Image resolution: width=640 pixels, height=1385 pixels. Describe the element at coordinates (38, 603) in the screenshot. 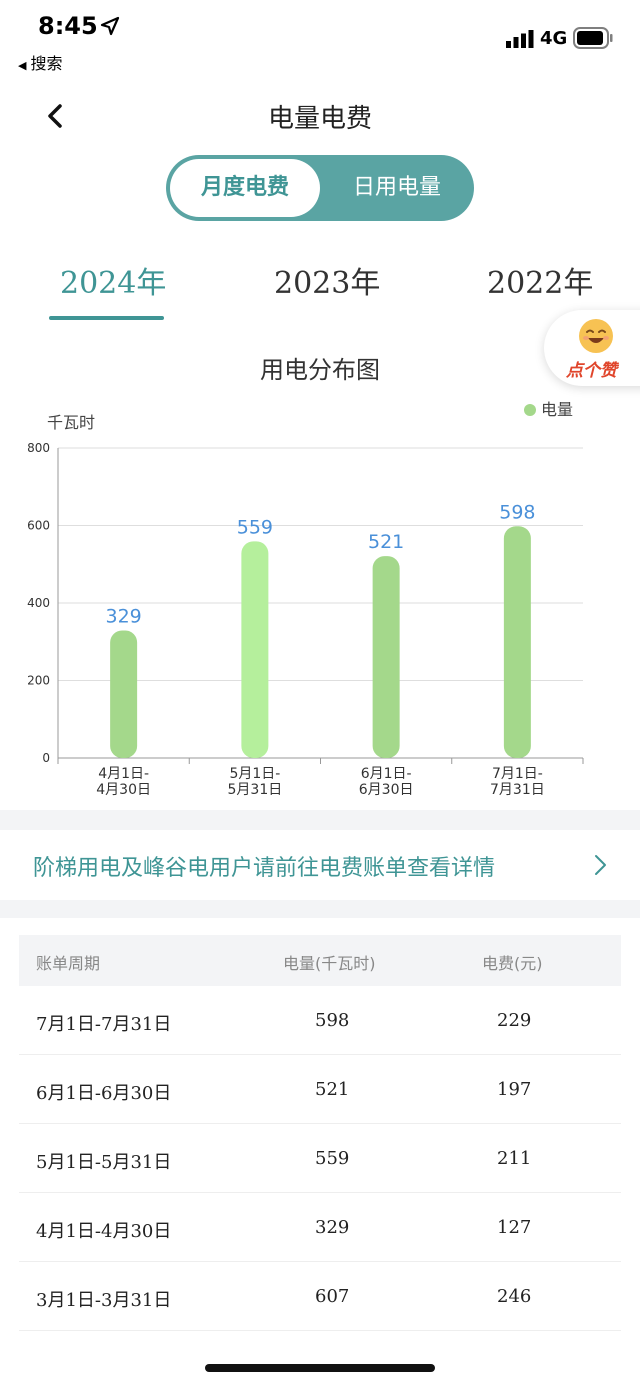

I see `y-tick-label: 400` at that location.